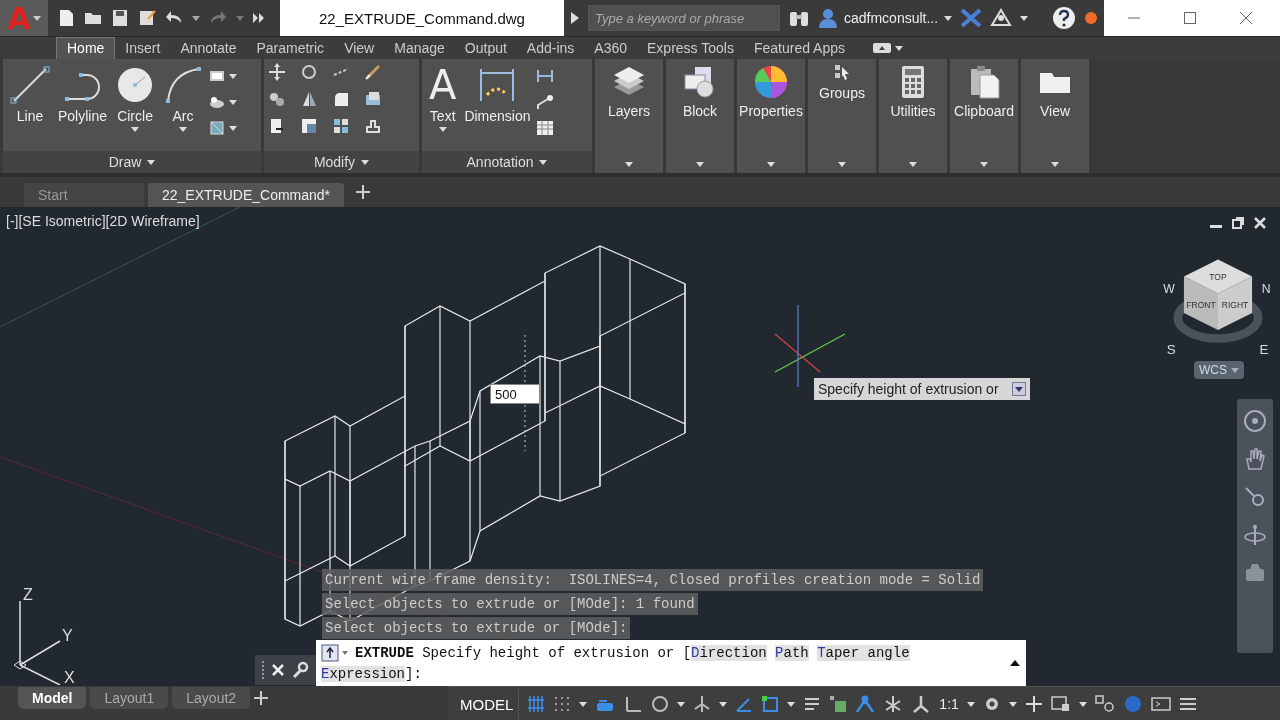 The height and width of the screenshot is (720, 1280). What do you see at coordinates (217, 128) in the screenshot?
I see `boundary-icon` at bounding box center [217, 128].